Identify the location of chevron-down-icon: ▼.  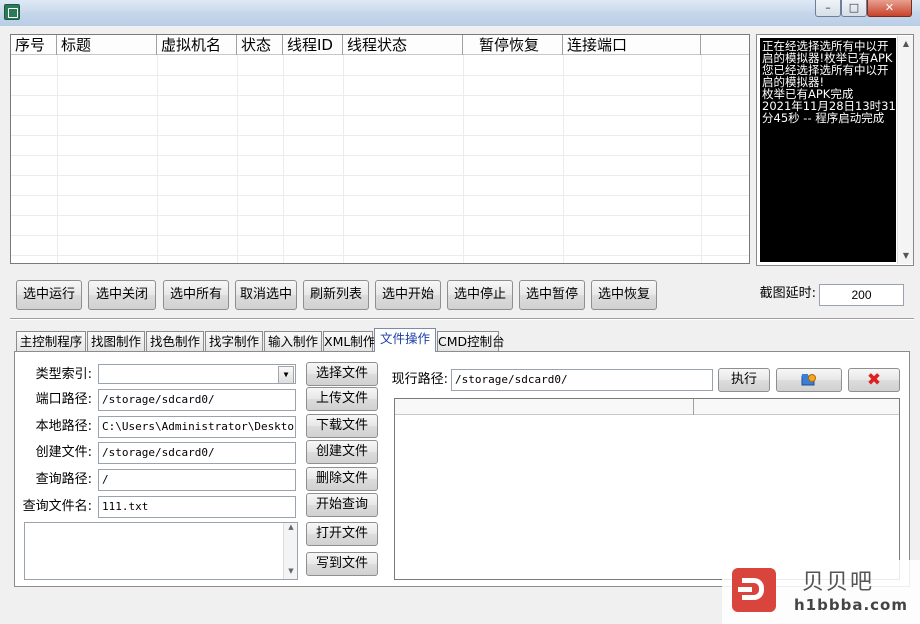
(286, 374).